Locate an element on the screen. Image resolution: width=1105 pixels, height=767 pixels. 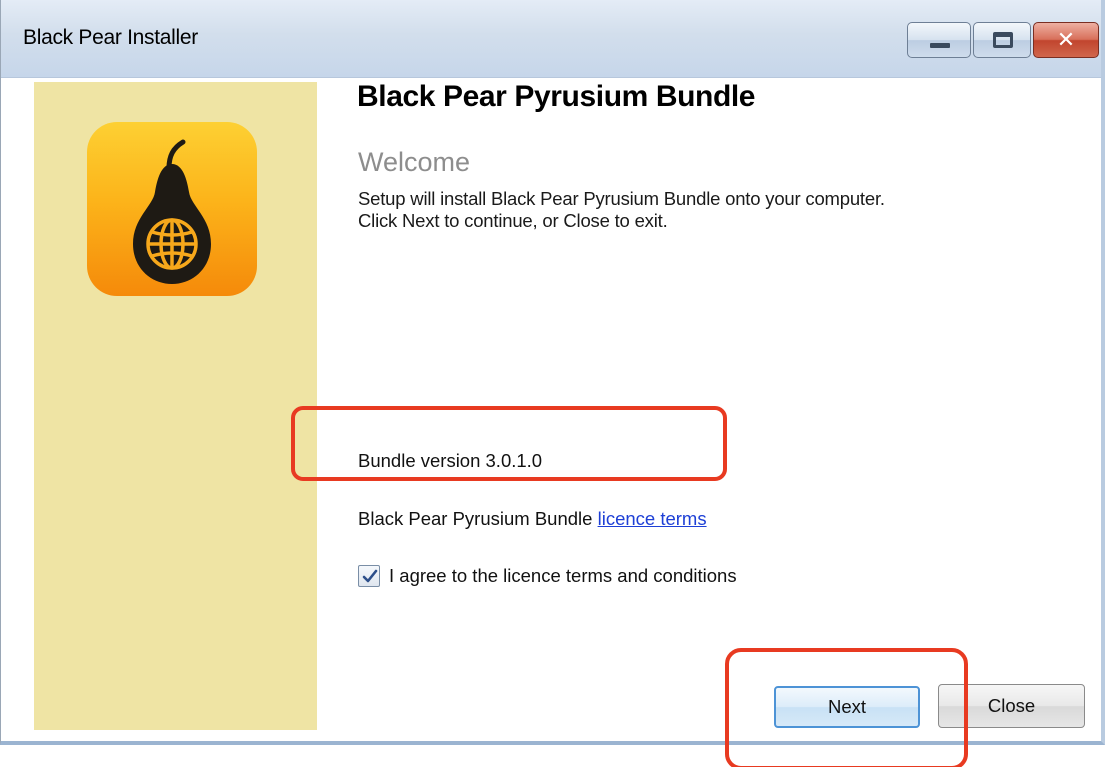
checkmark-icon is located at coordinates (370, 576).